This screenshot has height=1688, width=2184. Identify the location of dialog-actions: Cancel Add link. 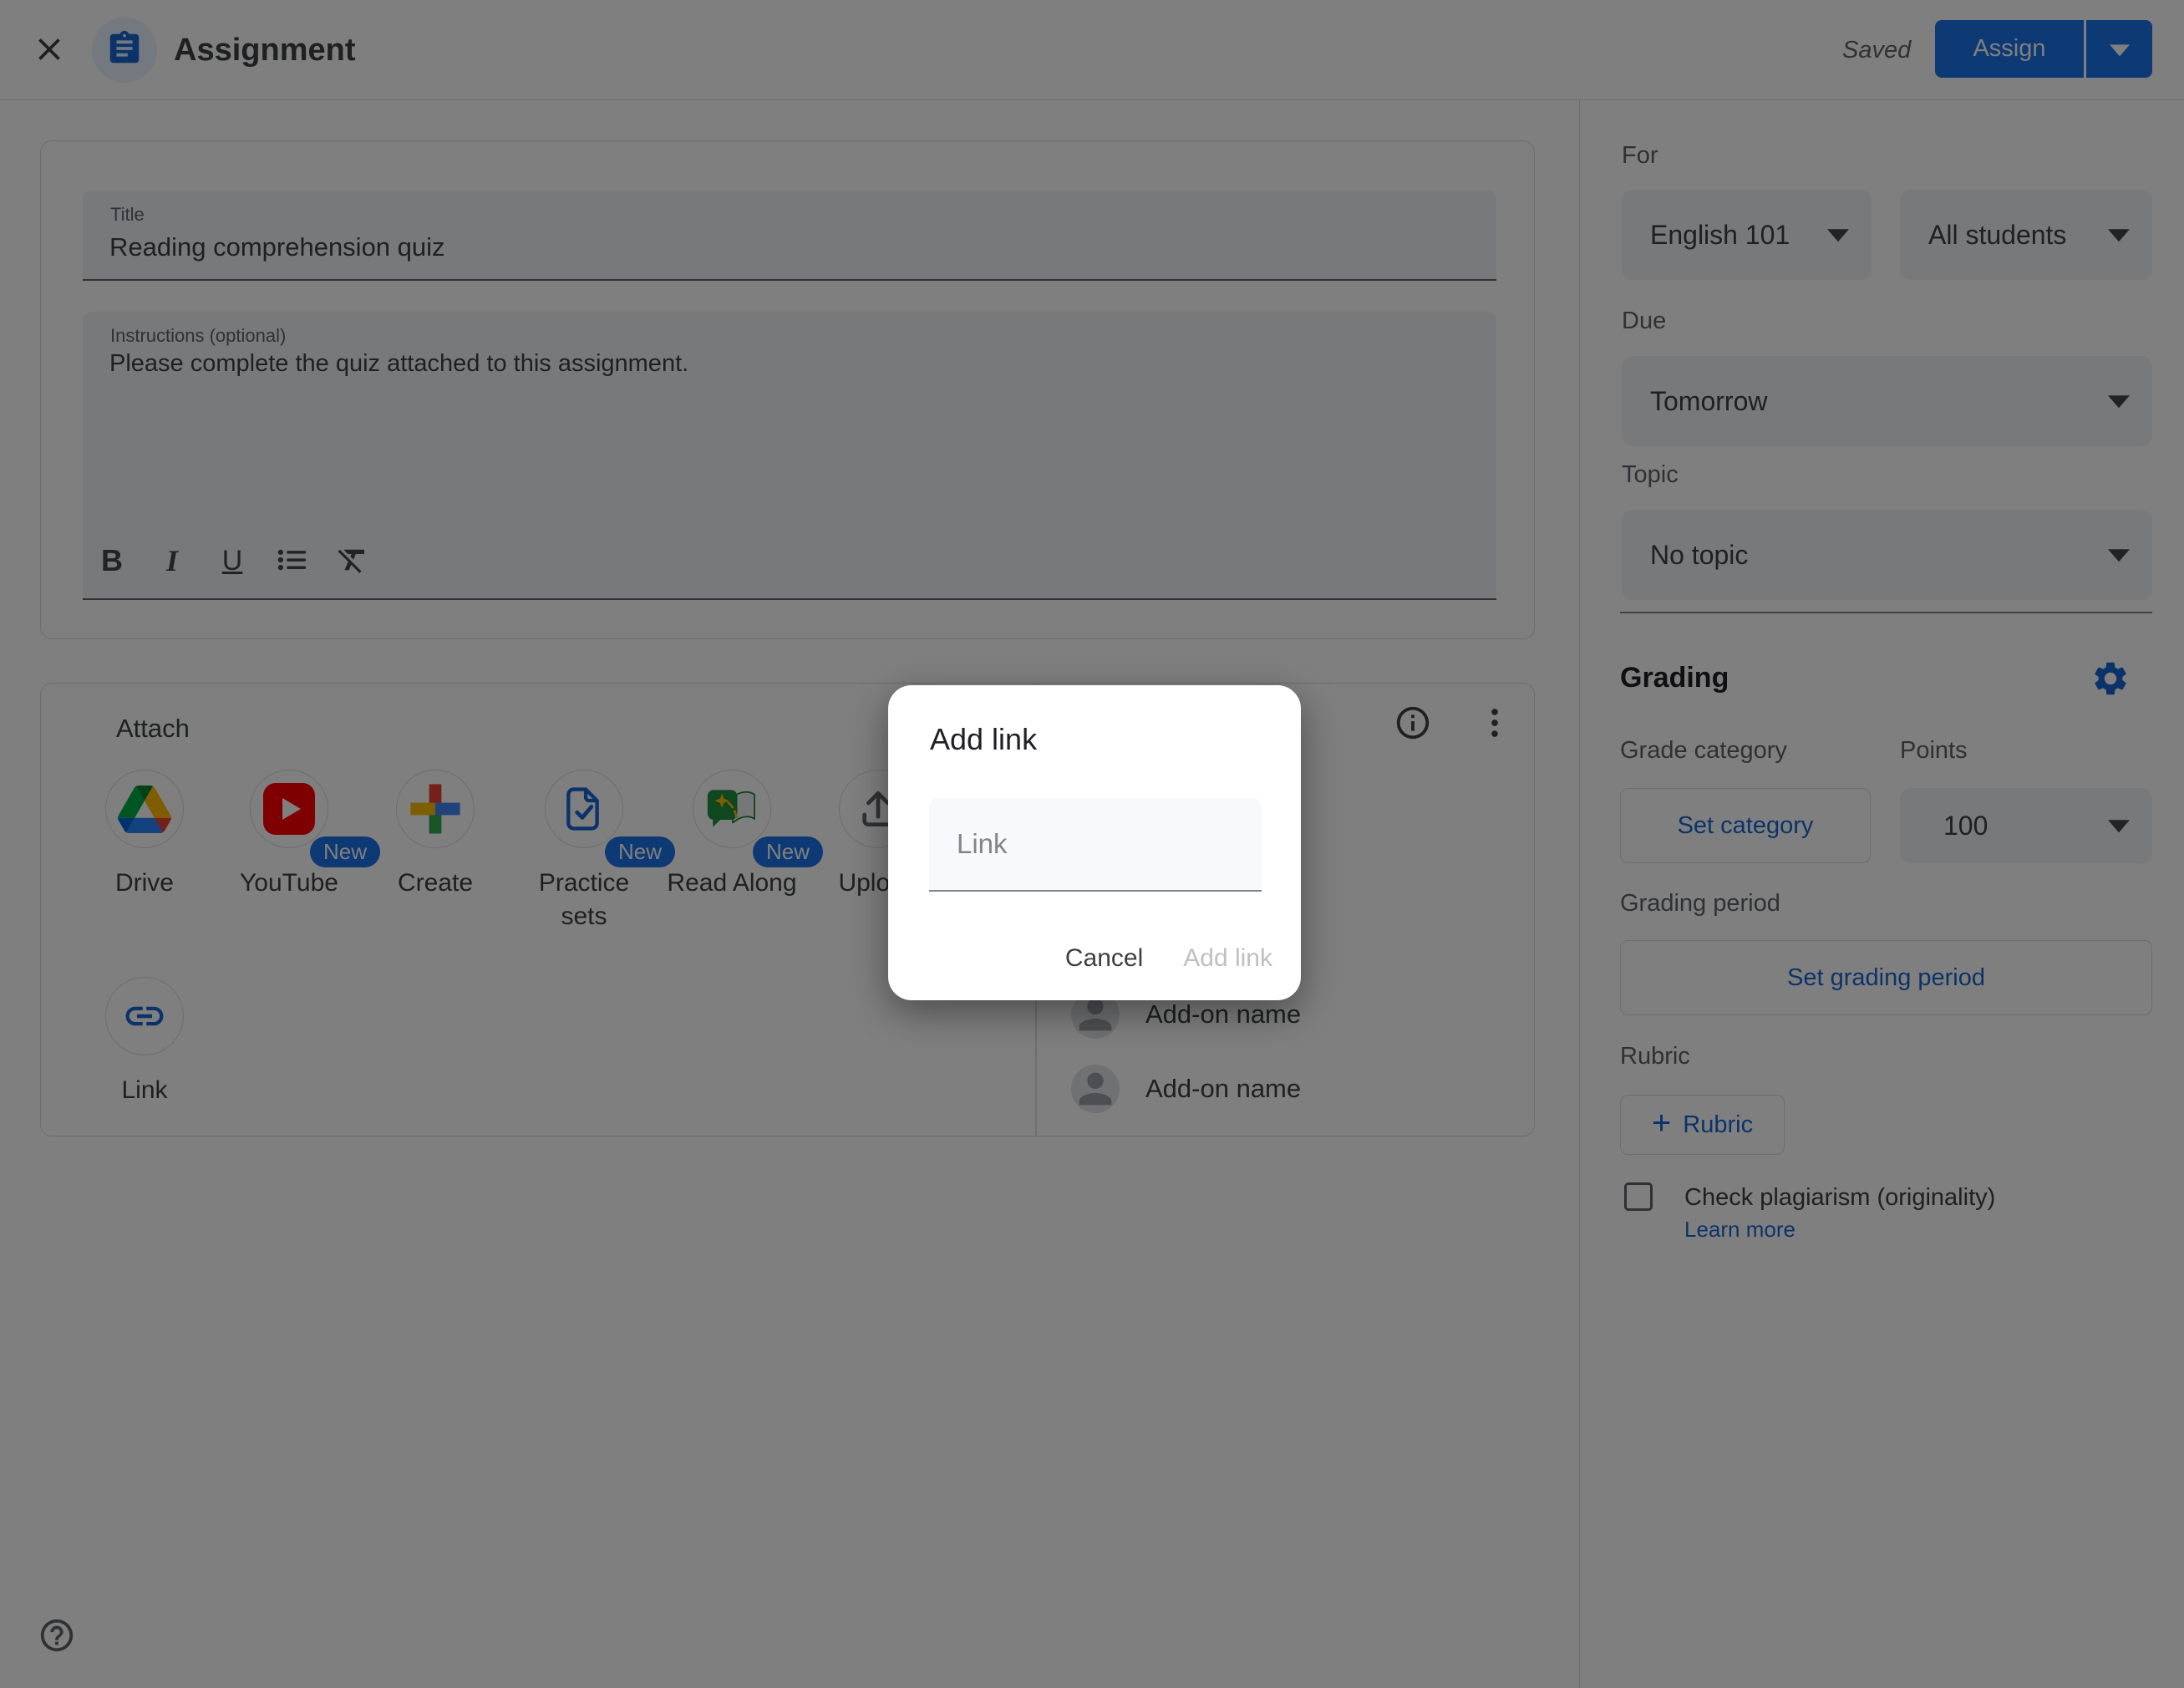
(1168, 958).